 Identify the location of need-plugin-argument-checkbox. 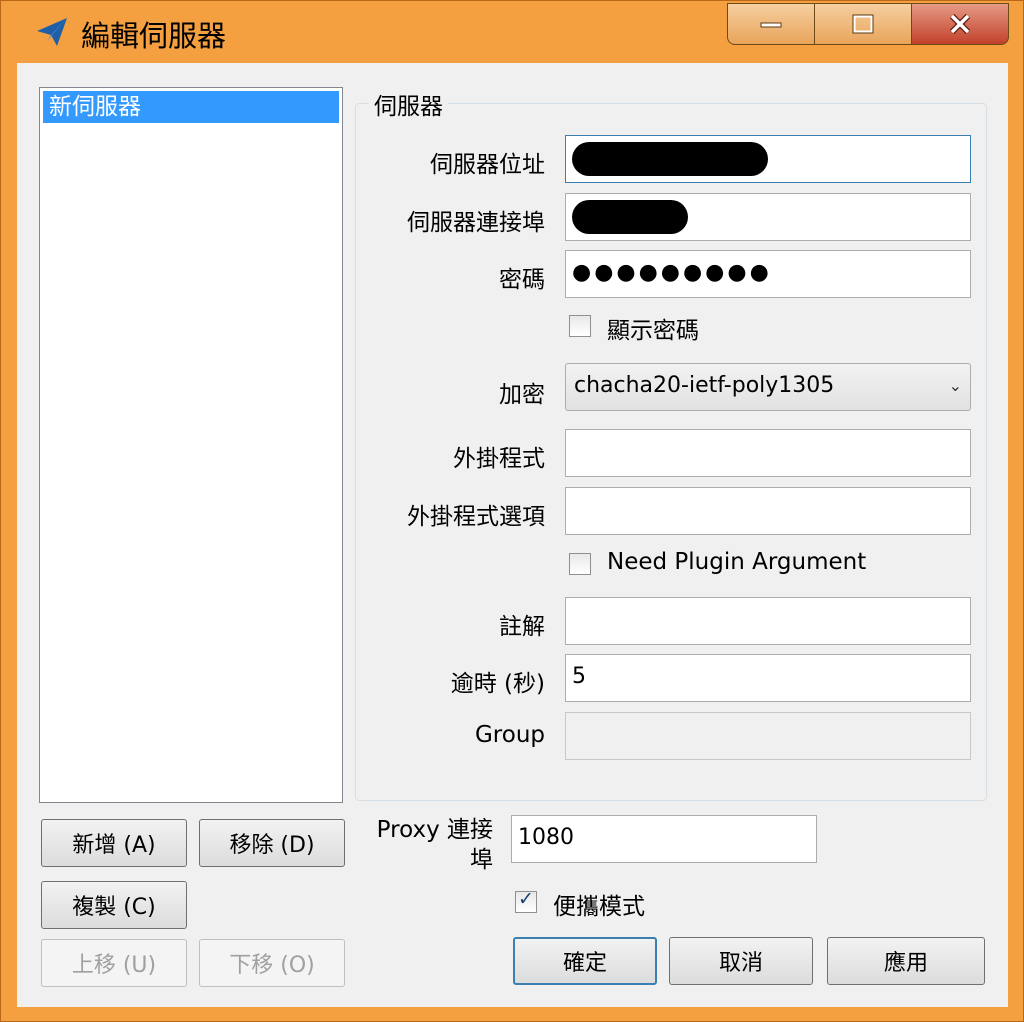
(580, 564).